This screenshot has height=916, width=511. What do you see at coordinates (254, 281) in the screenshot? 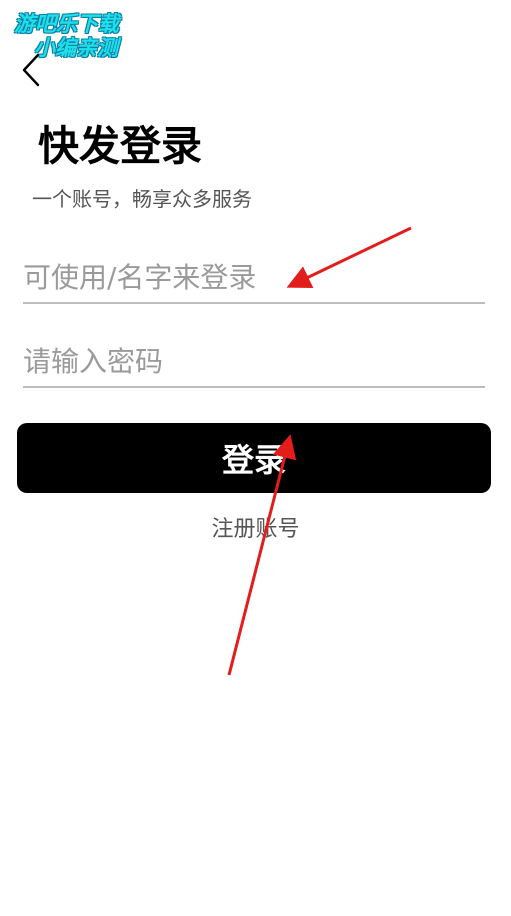
I see `username-input` at bounding box center [254, 281].